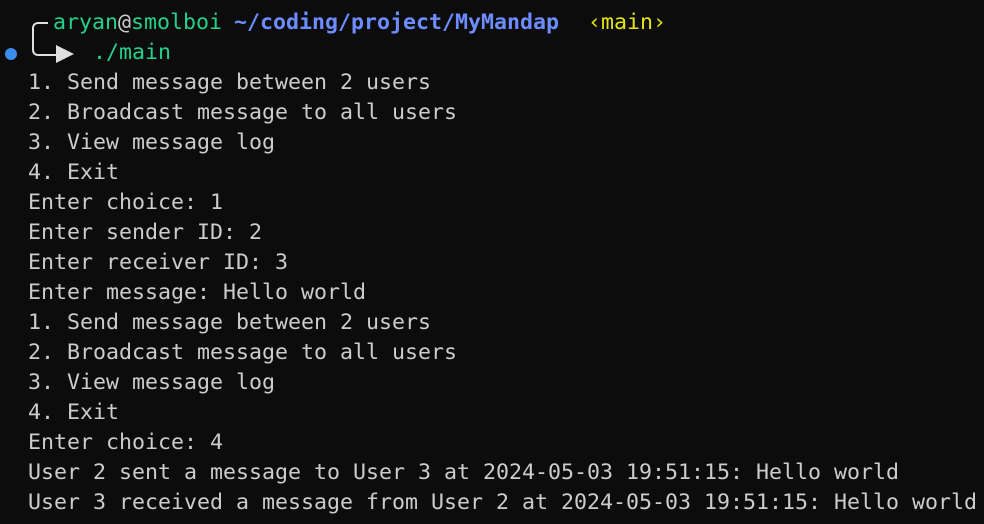  Describe the element at coordinates (627, 22) in the screenshot. I see `prompt-git-branch: ‹main›` at that location.